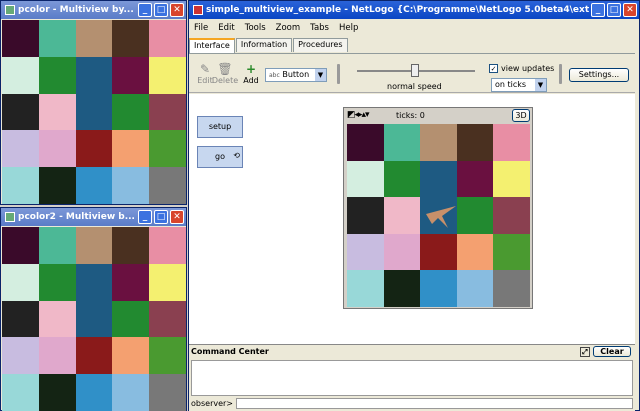 The image size is (640, 411). What do you see at coordinates (212, 45) in the screenshot?
I see `tab-interface: Interface` at bounding box center [212, 45].